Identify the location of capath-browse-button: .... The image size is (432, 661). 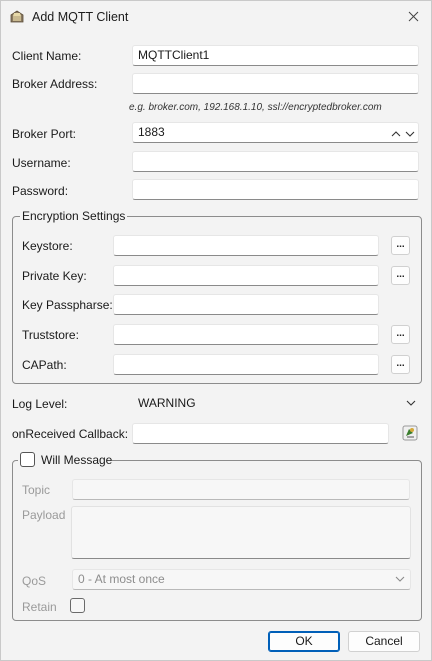
(400, 364).